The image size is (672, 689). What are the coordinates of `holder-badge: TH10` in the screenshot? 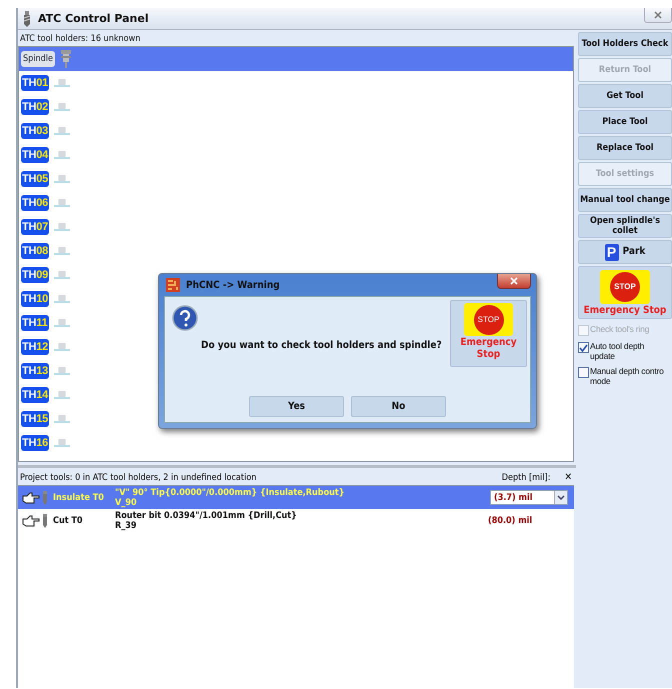 It's located at (35, 299).